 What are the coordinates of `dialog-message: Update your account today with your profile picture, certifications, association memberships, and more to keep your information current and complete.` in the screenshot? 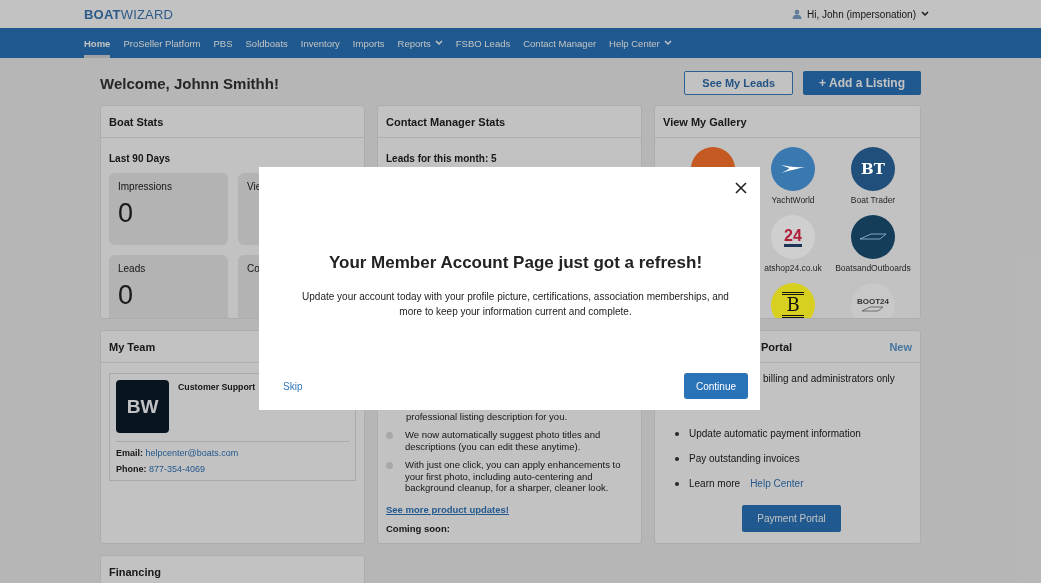 It's located at (515, 304).